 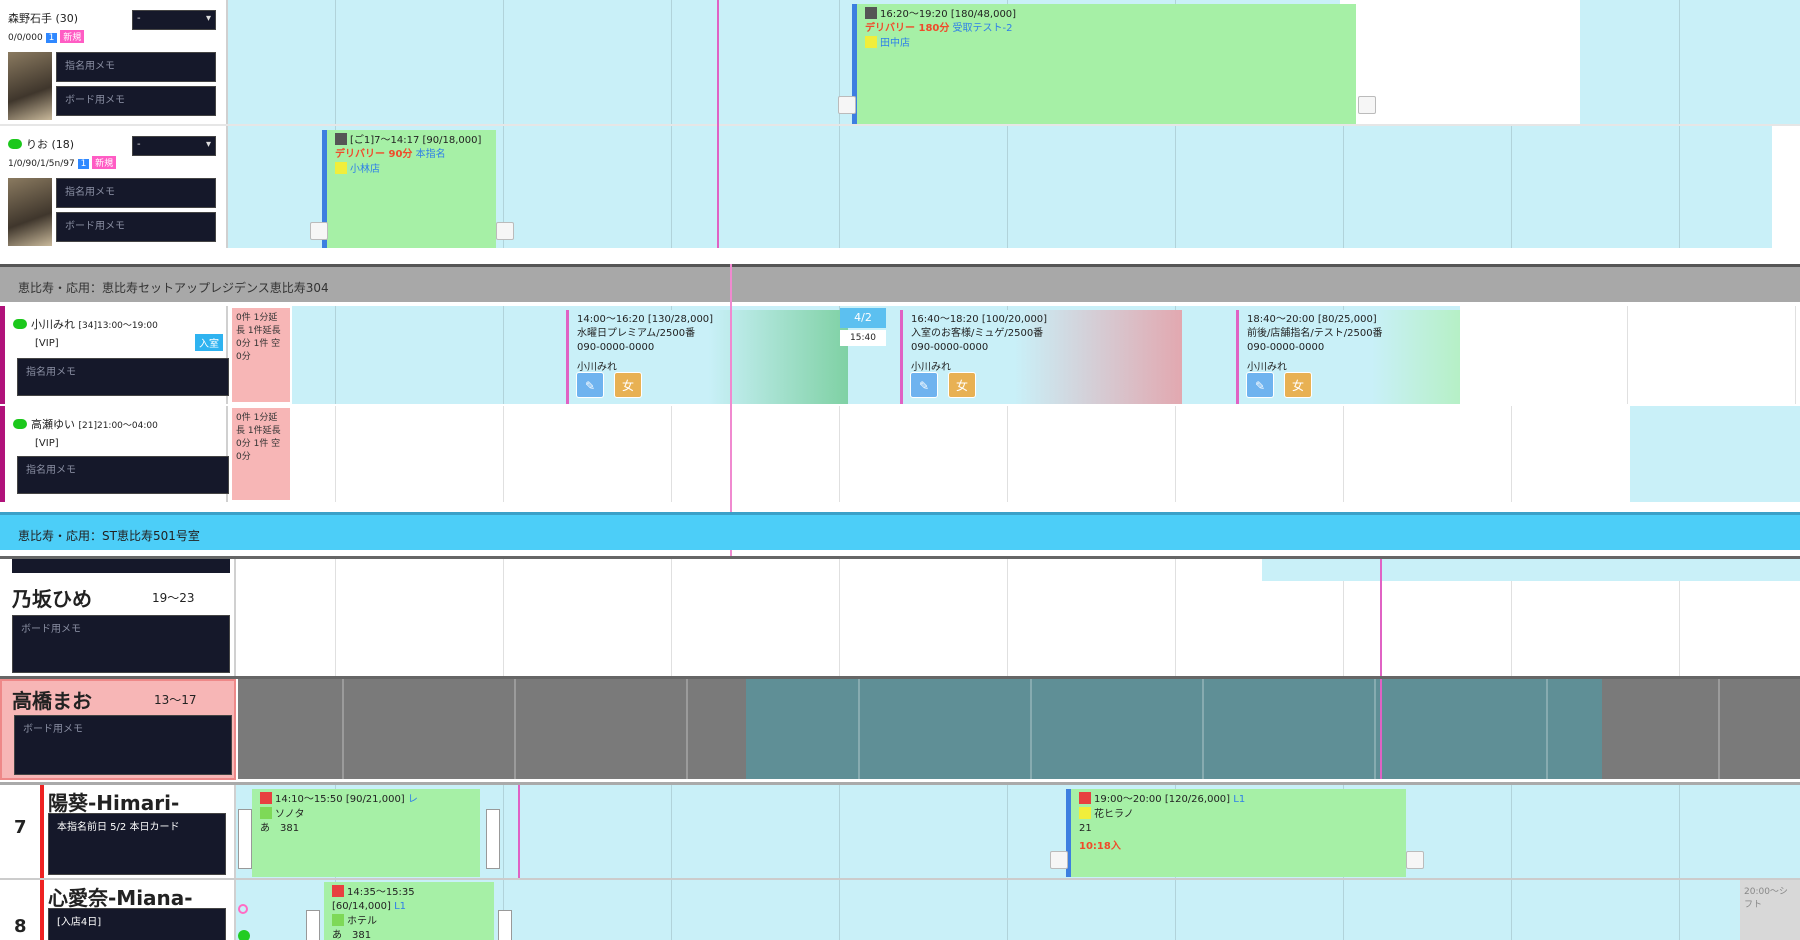 What do you see at coordinates (863, 338) in the screenshot?
I see `float-time: 15:40` at bounding box center [863, 338].